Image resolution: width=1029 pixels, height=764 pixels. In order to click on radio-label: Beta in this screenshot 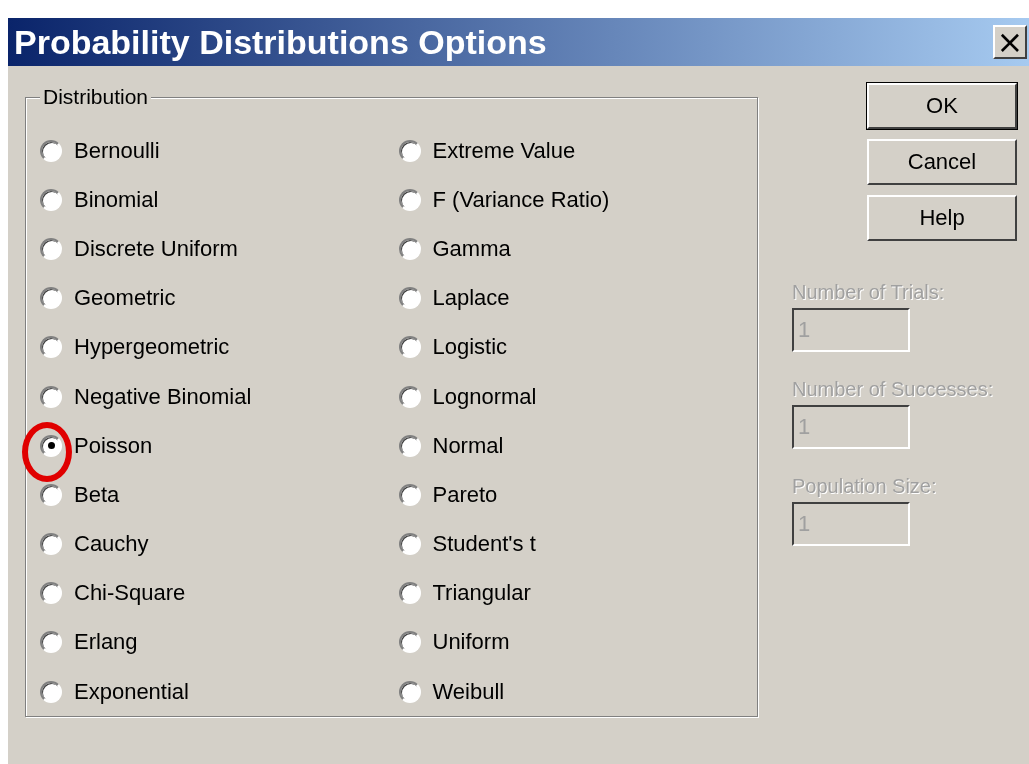, I will do `click(97, 494)`.